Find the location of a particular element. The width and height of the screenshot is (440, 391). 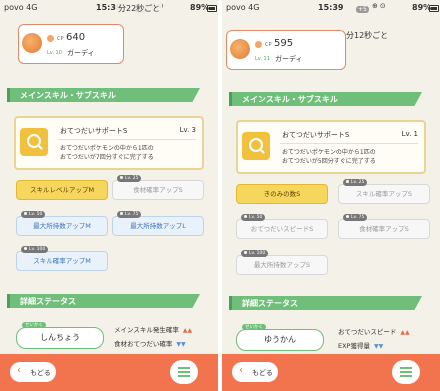

sub-skill-label: きのみの数S is located at coordinates (282, 194).